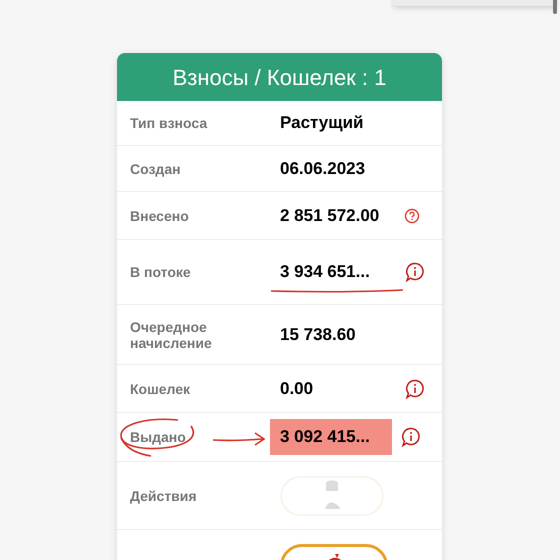  What do you see at coordinates (169, 123) in the screenshot?
I see `field-label: Тип взноса` at bounding box center [169, 123].